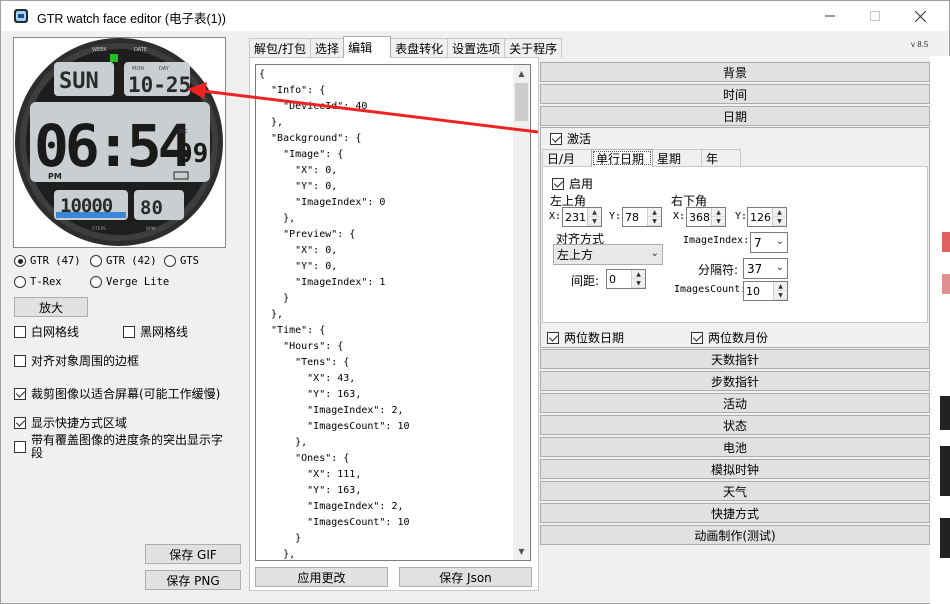  Describe the element at coordinates (920, 16) in the screenshot. I see `close-button` at that location.